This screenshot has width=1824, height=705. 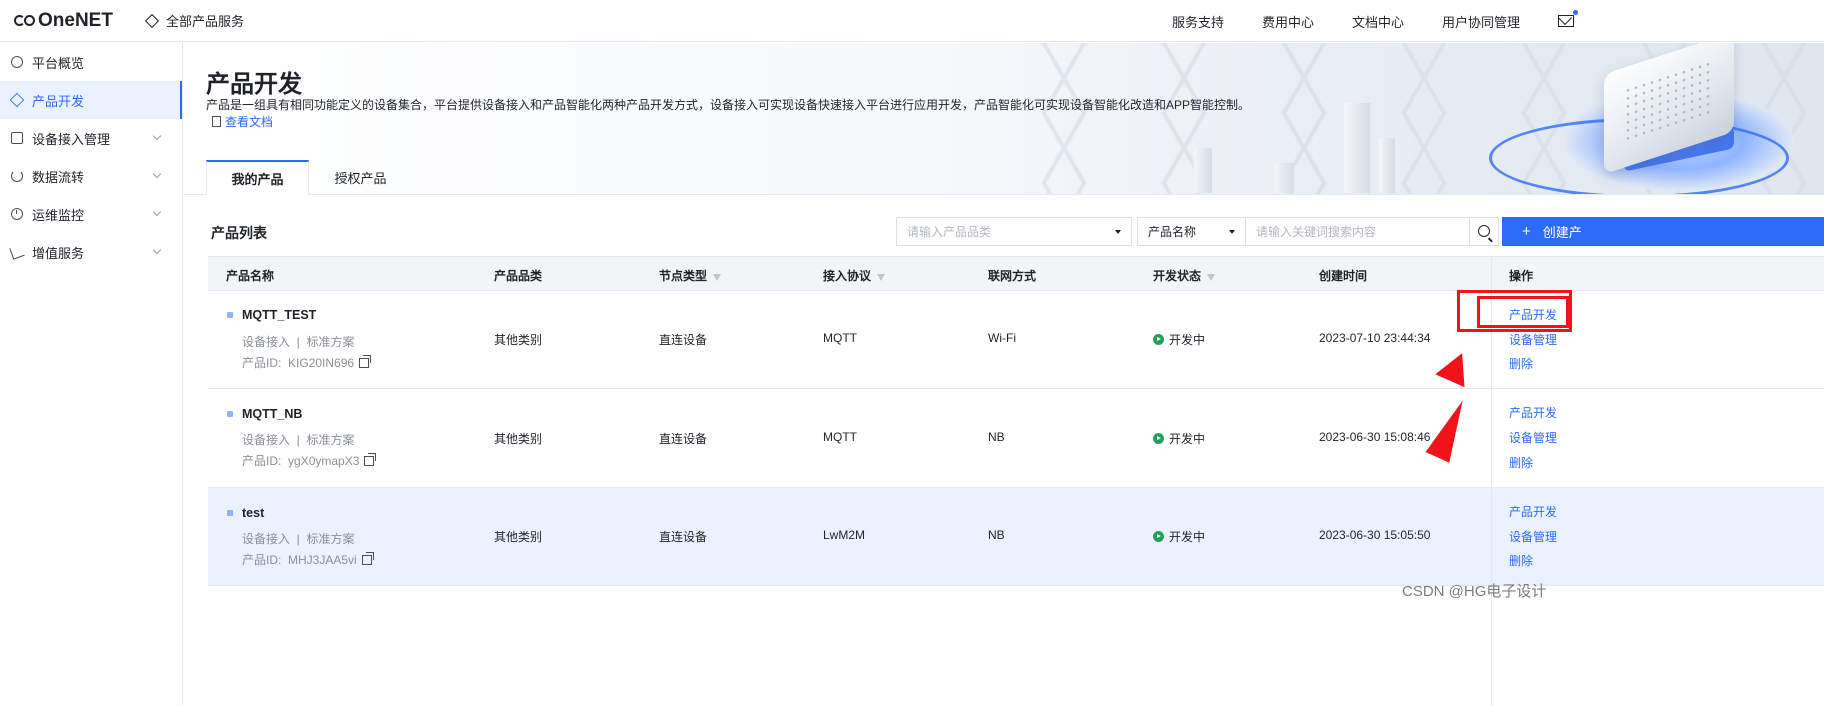 What do you see at coordinates (1521, 276) in the screenshot?
I see `col-actions: 操作` at bounding box center [1521, 276].